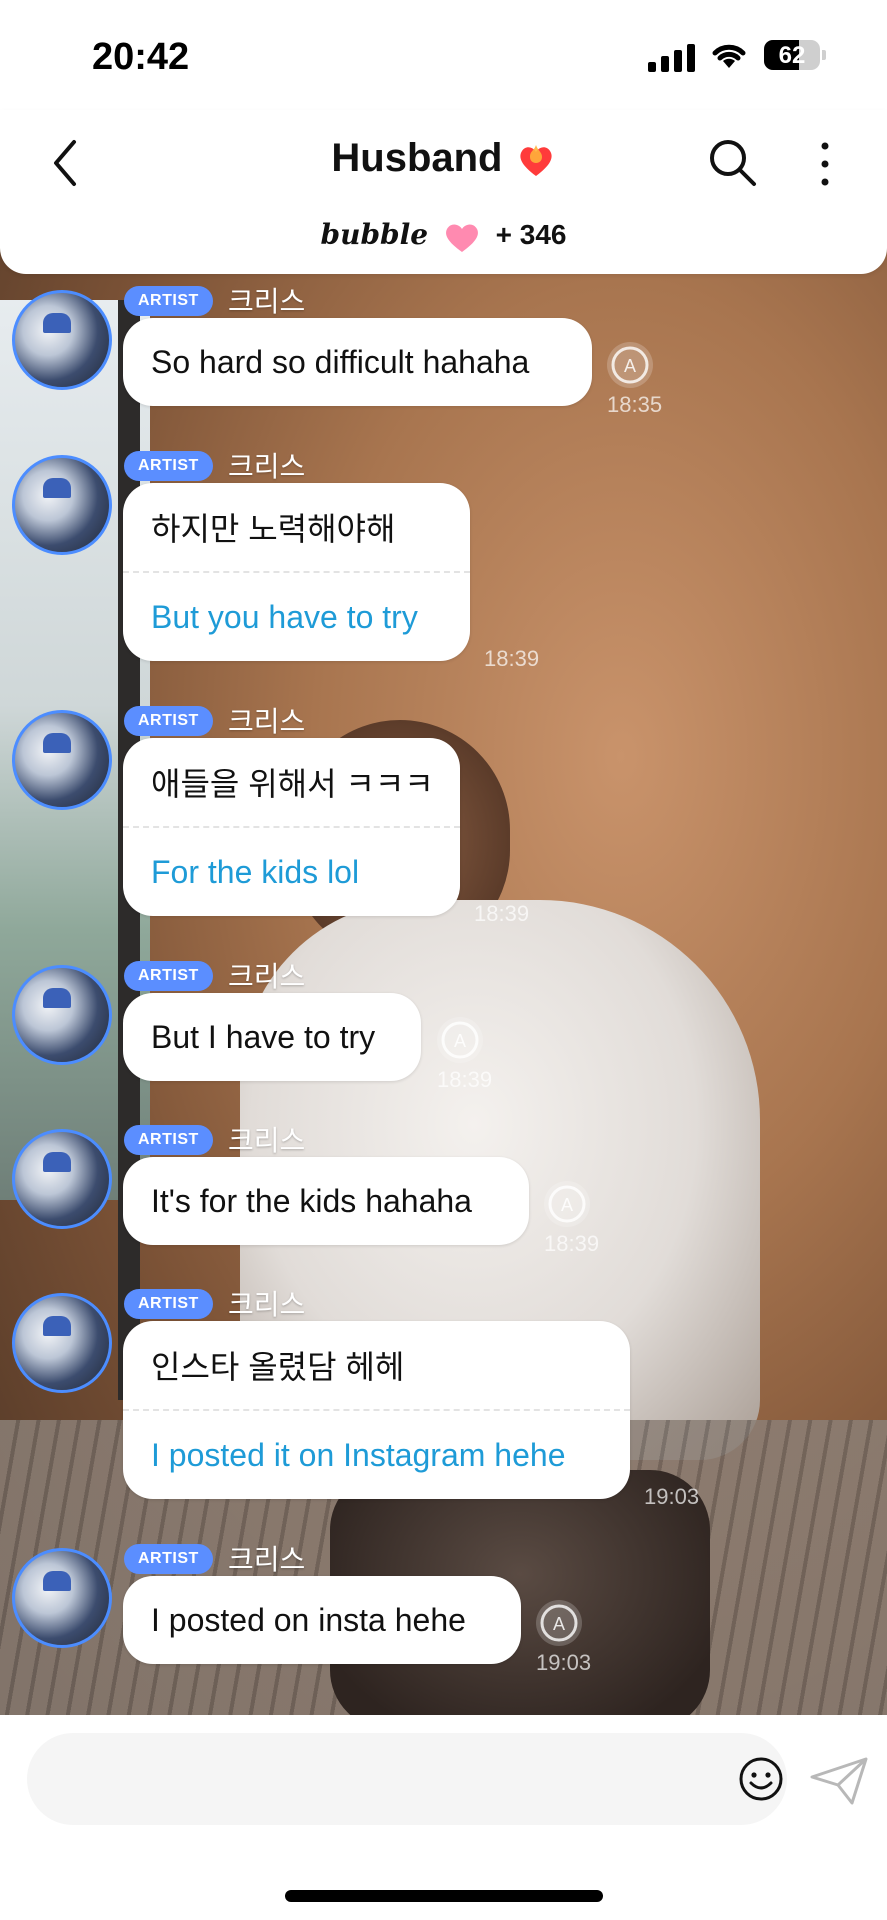 The image size is (887, 1920). What do you see at coordinates (443, 192) in the screenshot?
I see `chat-header: Husband bubble + 346` at bounding box center [443, 192].